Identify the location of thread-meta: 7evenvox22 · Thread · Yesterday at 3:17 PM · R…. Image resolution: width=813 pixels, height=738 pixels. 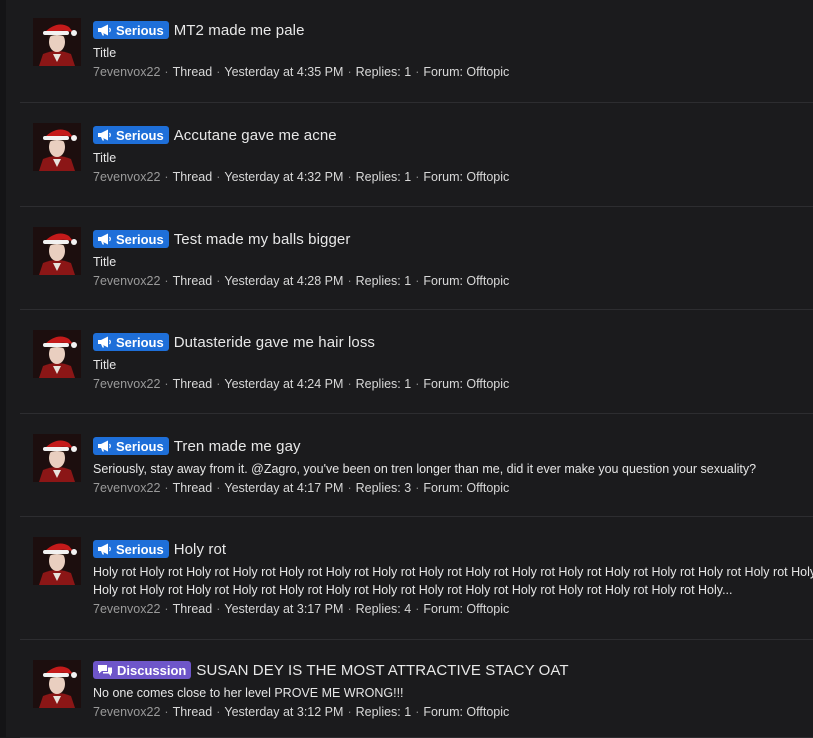
(453, 609).